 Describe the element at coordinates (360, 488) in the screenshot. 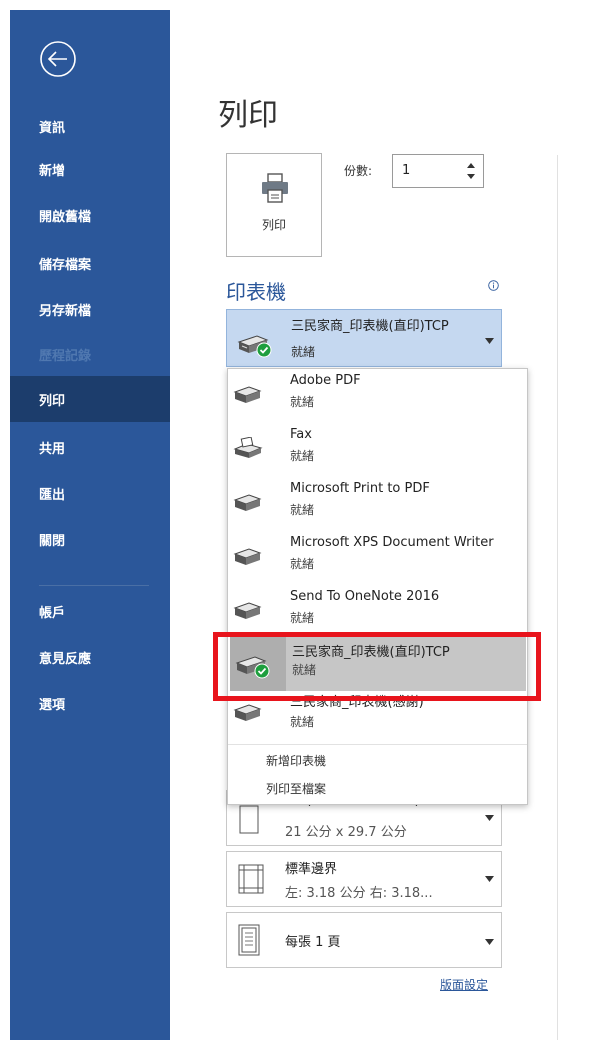

I see `printer-option-name: Microsoft Print to PDF` at that location.